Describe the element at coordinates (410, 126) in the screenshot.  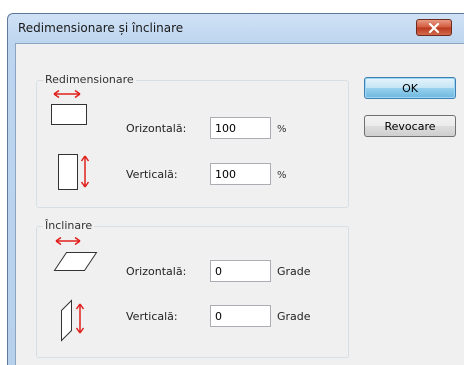
I see `cancel-button: Revocare` at that location.